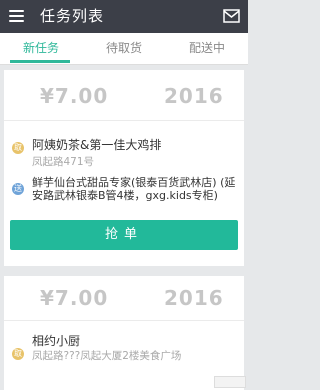  I want to click on tab-delivering: 配送中, so click(207, 48).